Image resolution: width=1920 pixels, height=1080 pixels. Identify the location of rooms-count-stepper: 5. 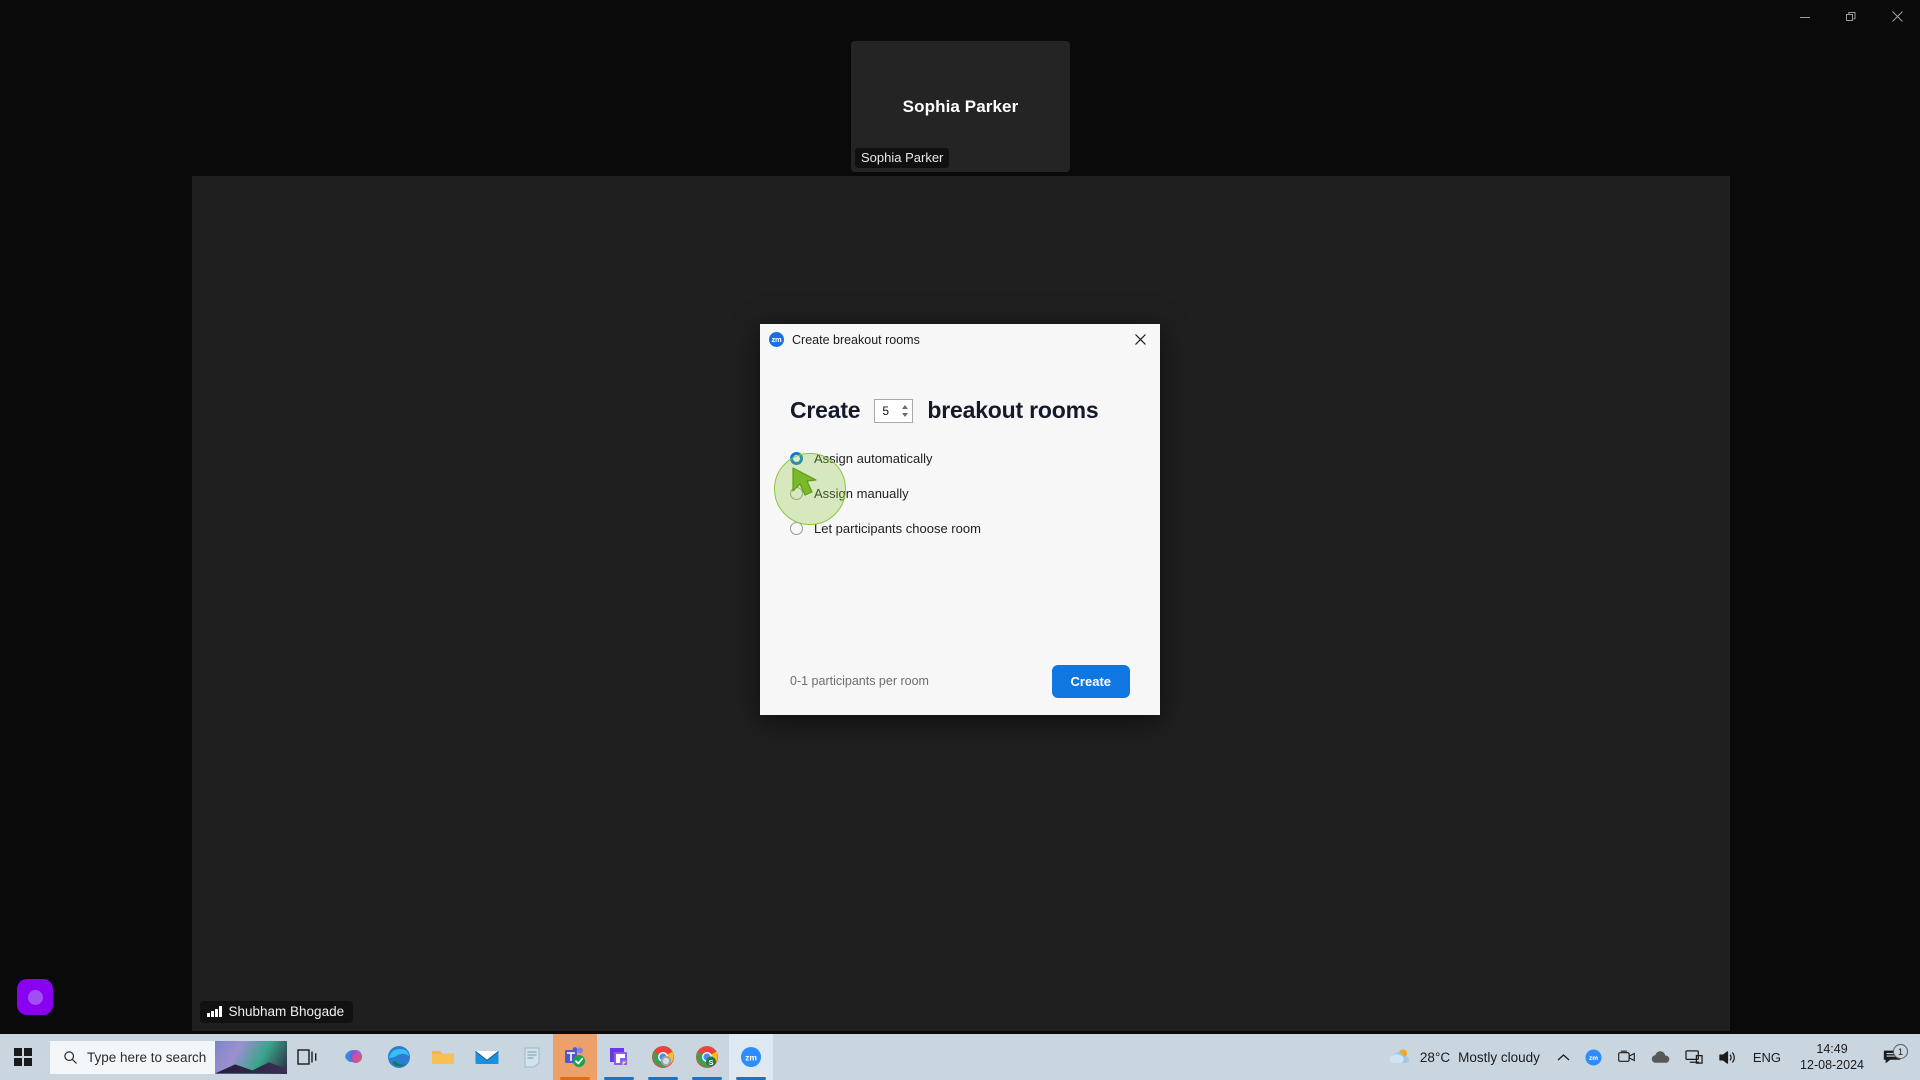
(894, 410).